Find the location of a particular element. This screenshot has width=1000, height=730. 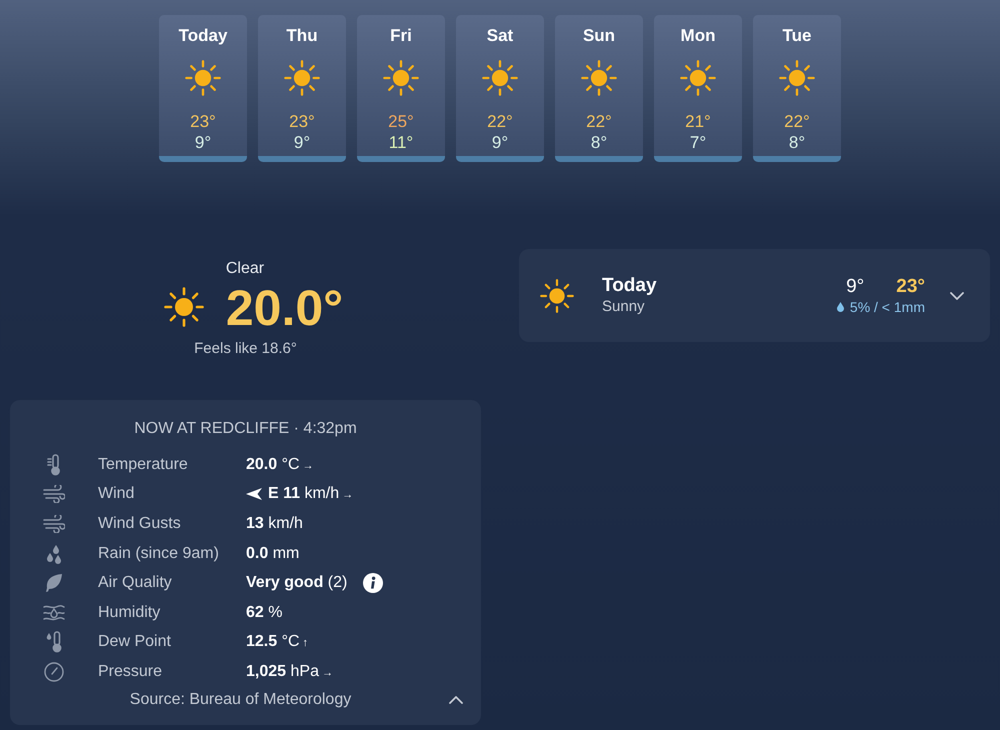

info-icon is located at coordinates (373, 583).